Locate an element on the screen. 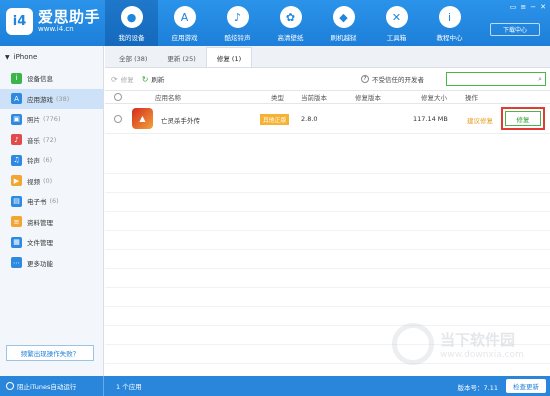 The image size is (550, 396). stop-icon is located at coordinates (10, 386).